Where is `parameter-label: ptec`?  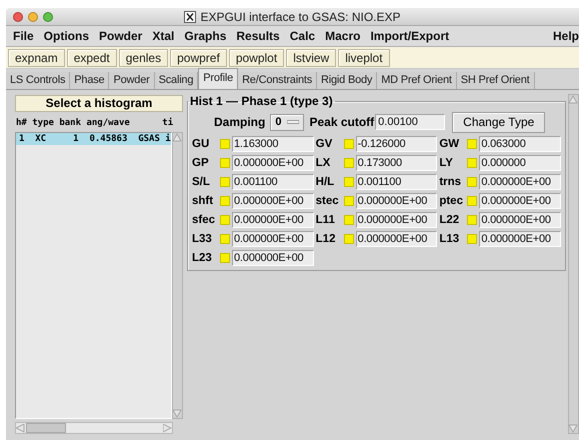
parameter-label: ptec is located at coordinates (451, 201).